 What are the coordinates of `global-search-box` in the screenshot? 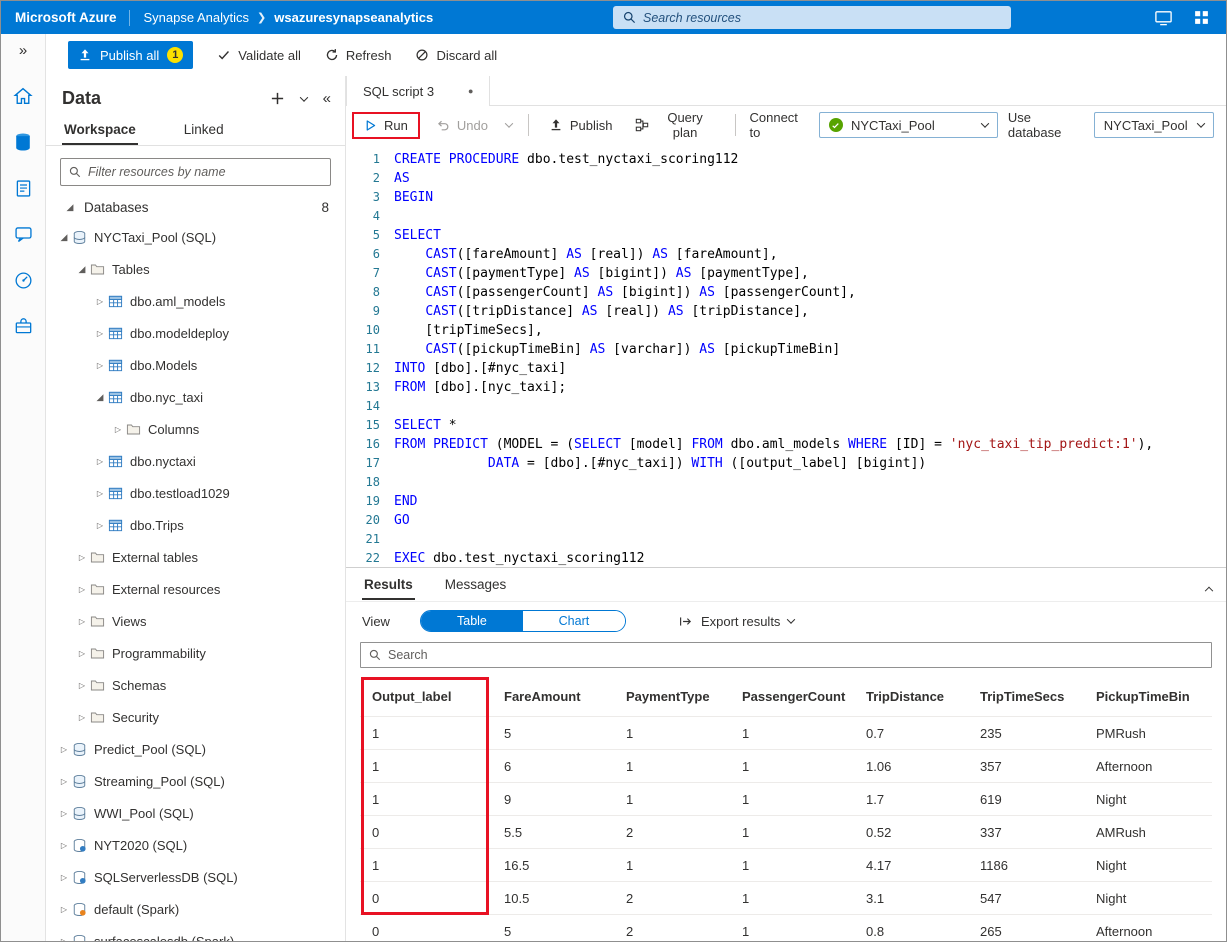 It's located at (812, 17).